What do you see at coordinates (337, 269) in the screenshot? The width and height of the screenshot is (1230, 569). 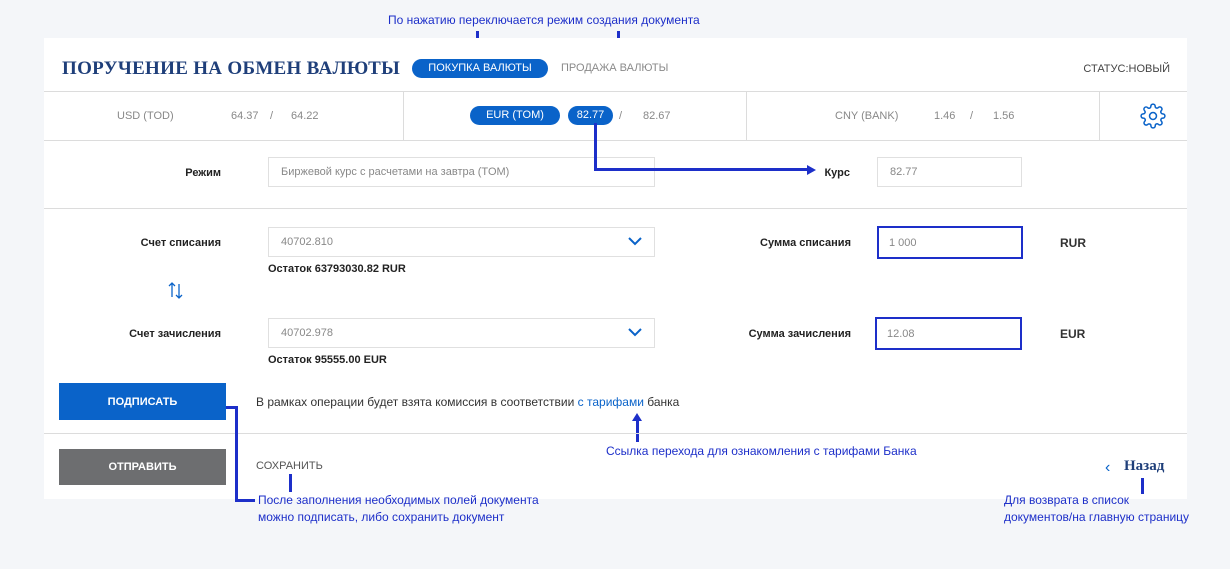 I see `debit-balance: Остаток 63793030.82 RUR` at bounding box center [337, 269].